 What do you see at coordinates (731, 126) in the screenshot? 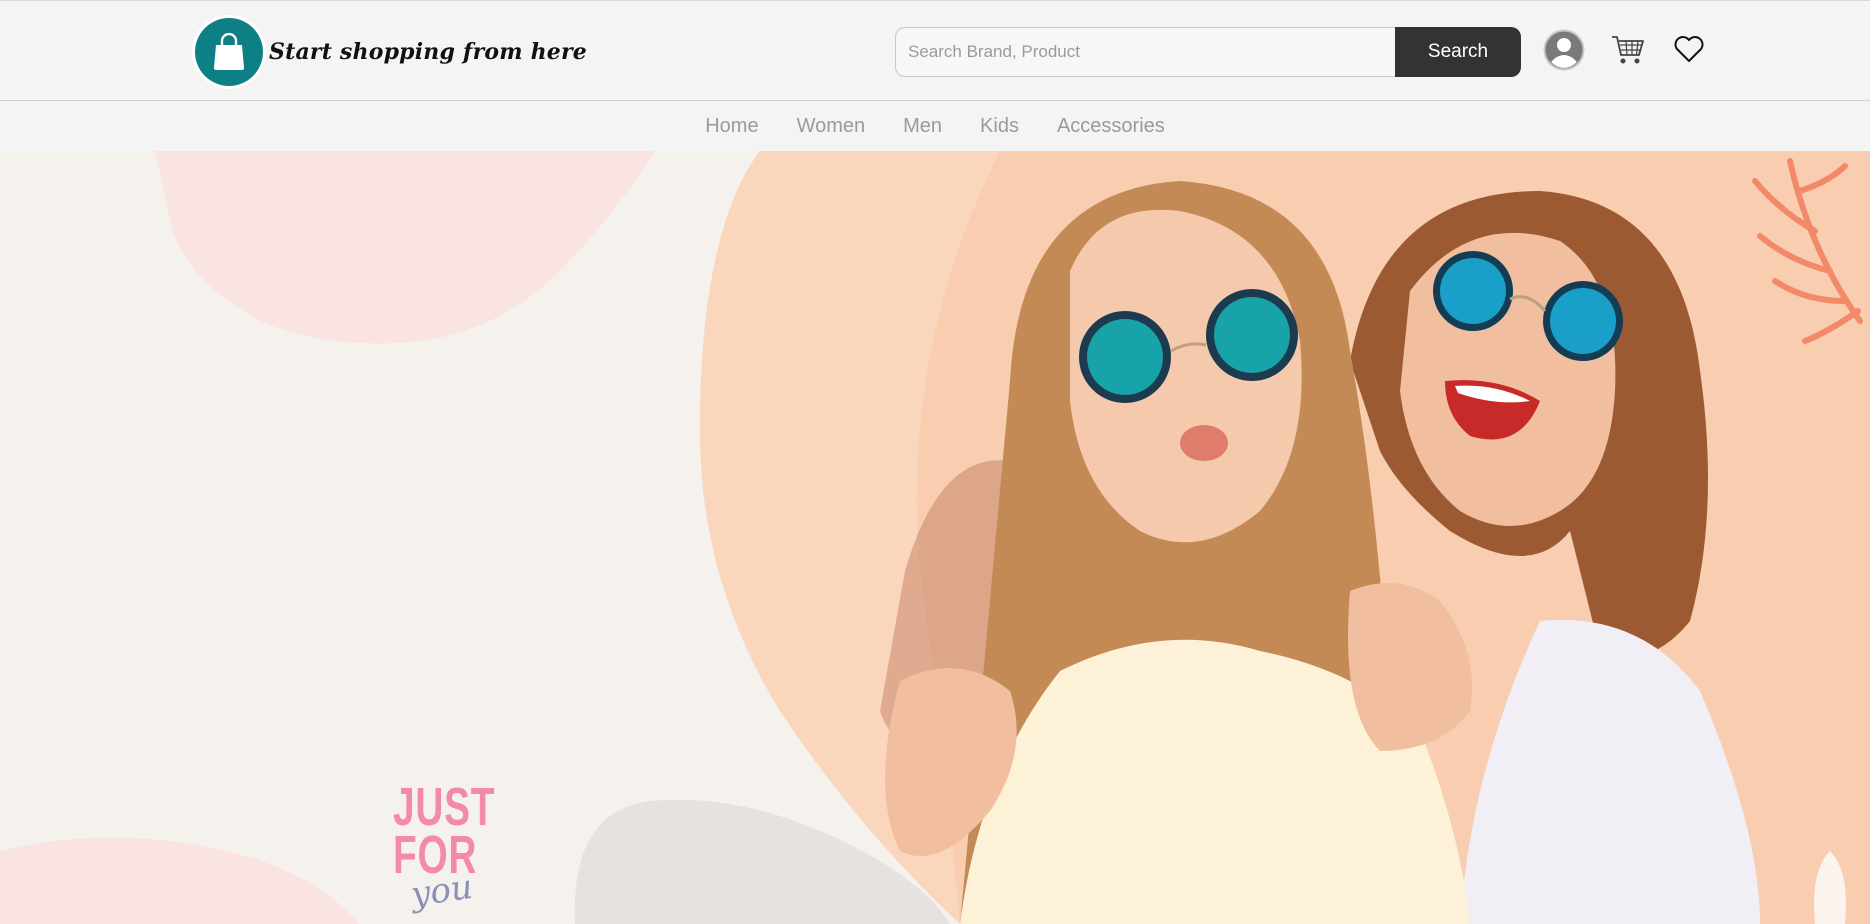
I see `nav-item-home: Home` at bounding box center [731, 126].